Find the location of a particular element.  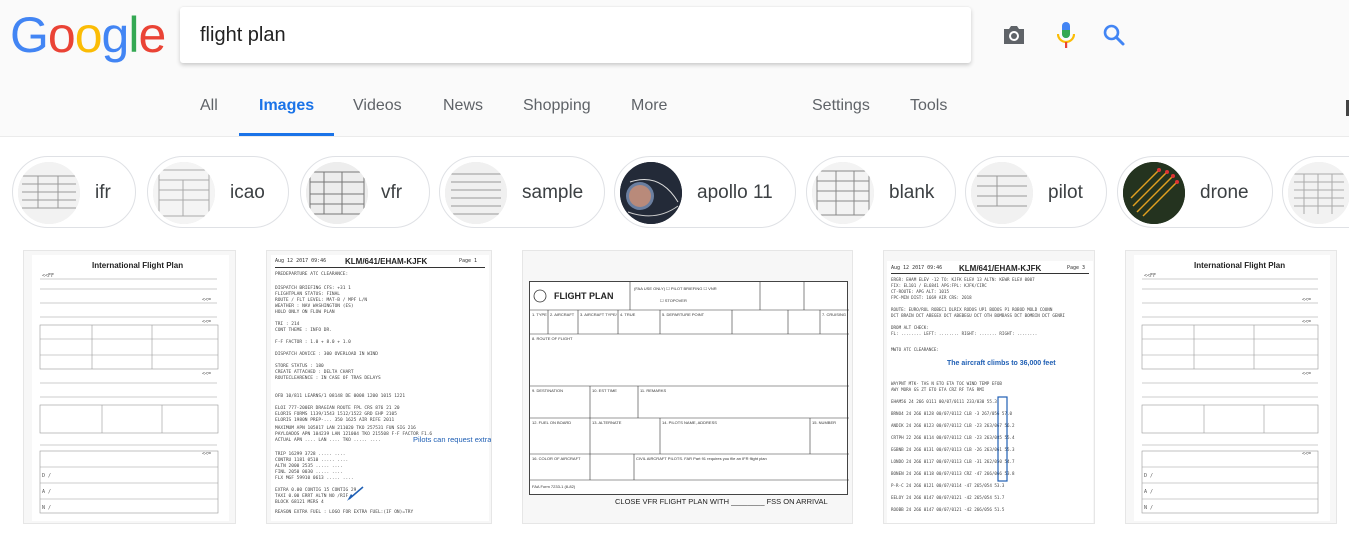

chip-vfr: vfr is located at coordinates (365, 192).